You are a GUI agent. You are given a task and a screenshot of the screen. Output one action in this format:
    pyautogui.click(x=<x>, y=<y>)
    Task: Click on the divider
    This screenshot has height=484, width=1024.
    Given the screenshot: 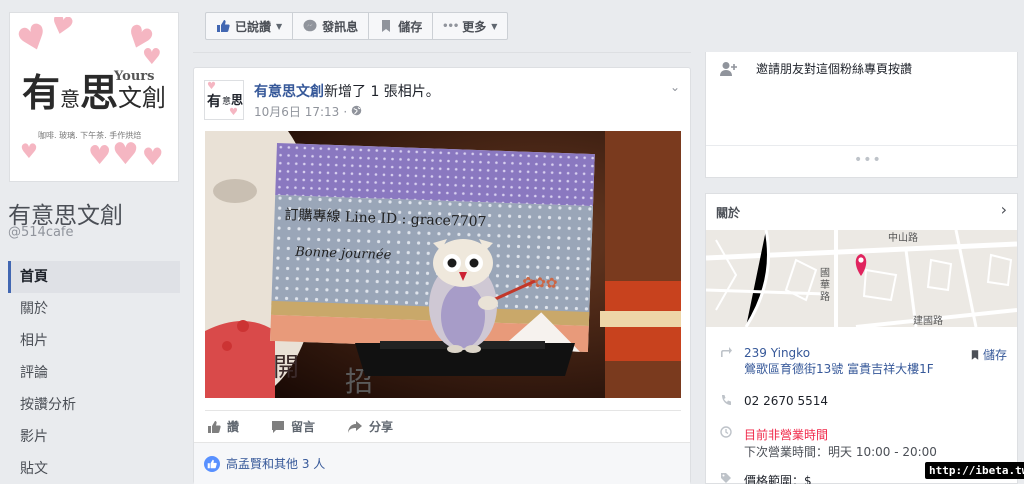 What is the action you would take?
    pyautogui.click(x=442, y=52)
    